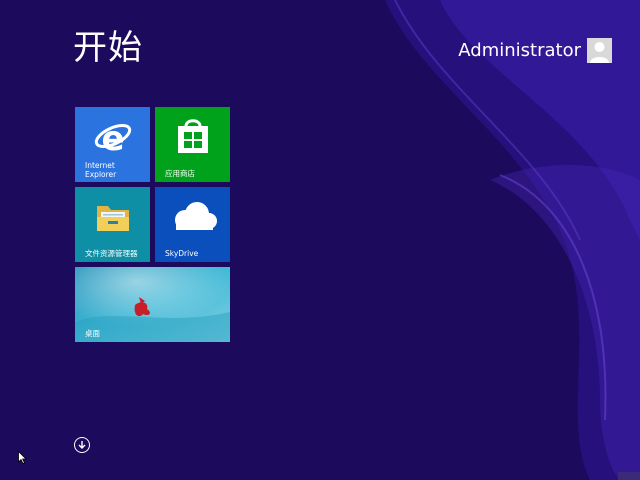 This screenshot has width=640, height=480. Describe the element at coordinates (100, 165) in the screenshot. I see `tile-ie-label-1: Internet` at that location.